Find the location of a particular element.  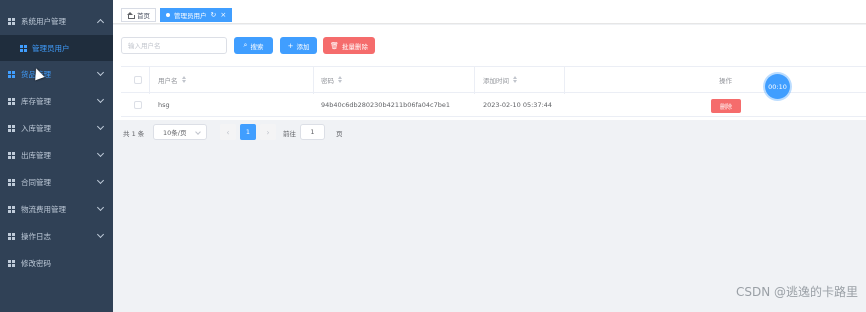

menu-label: 系统用户管理 is located at coordinates (43, 21).